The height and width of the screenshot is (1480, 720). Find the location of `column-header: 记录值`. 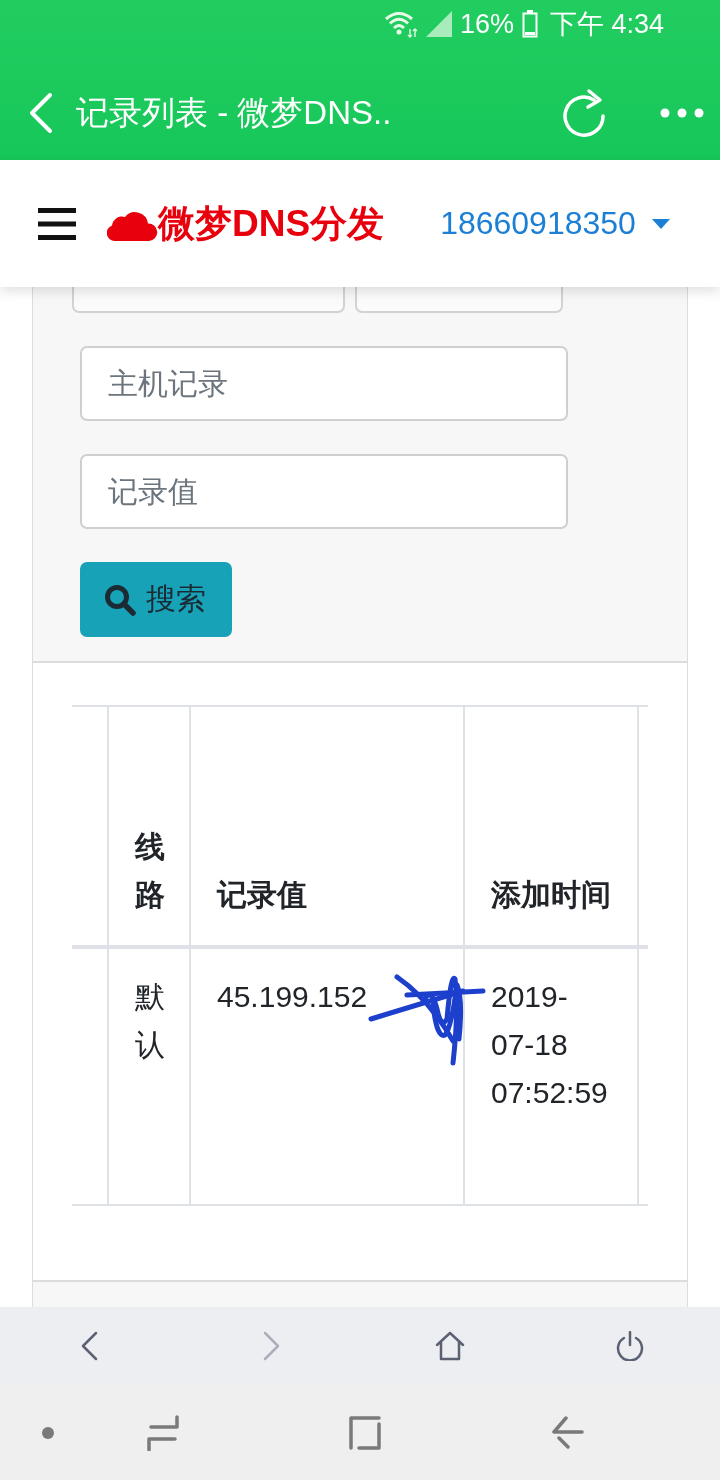

column-header: 记录值 is located at coordinates (327, 826).